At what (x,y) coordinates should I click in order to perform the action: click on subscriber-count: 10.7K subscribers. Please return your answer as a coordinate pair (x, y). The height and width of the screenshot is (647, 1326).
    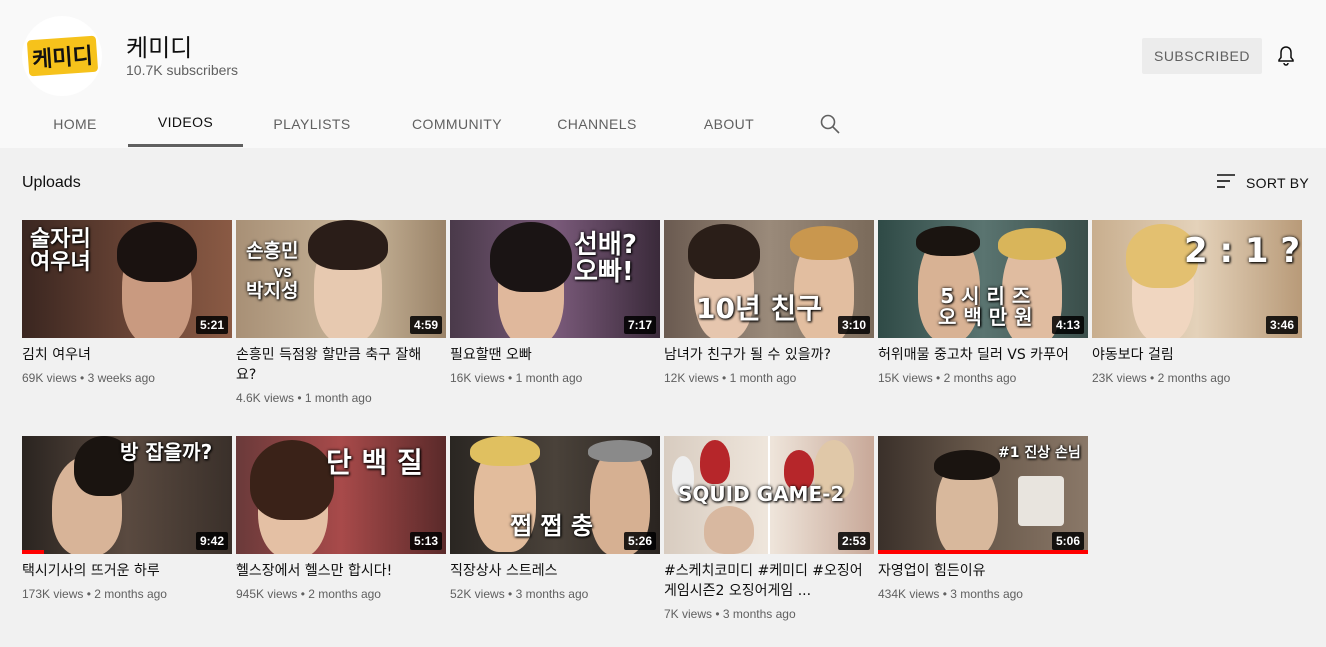
    Looking at the image, I should click on (182, 70).